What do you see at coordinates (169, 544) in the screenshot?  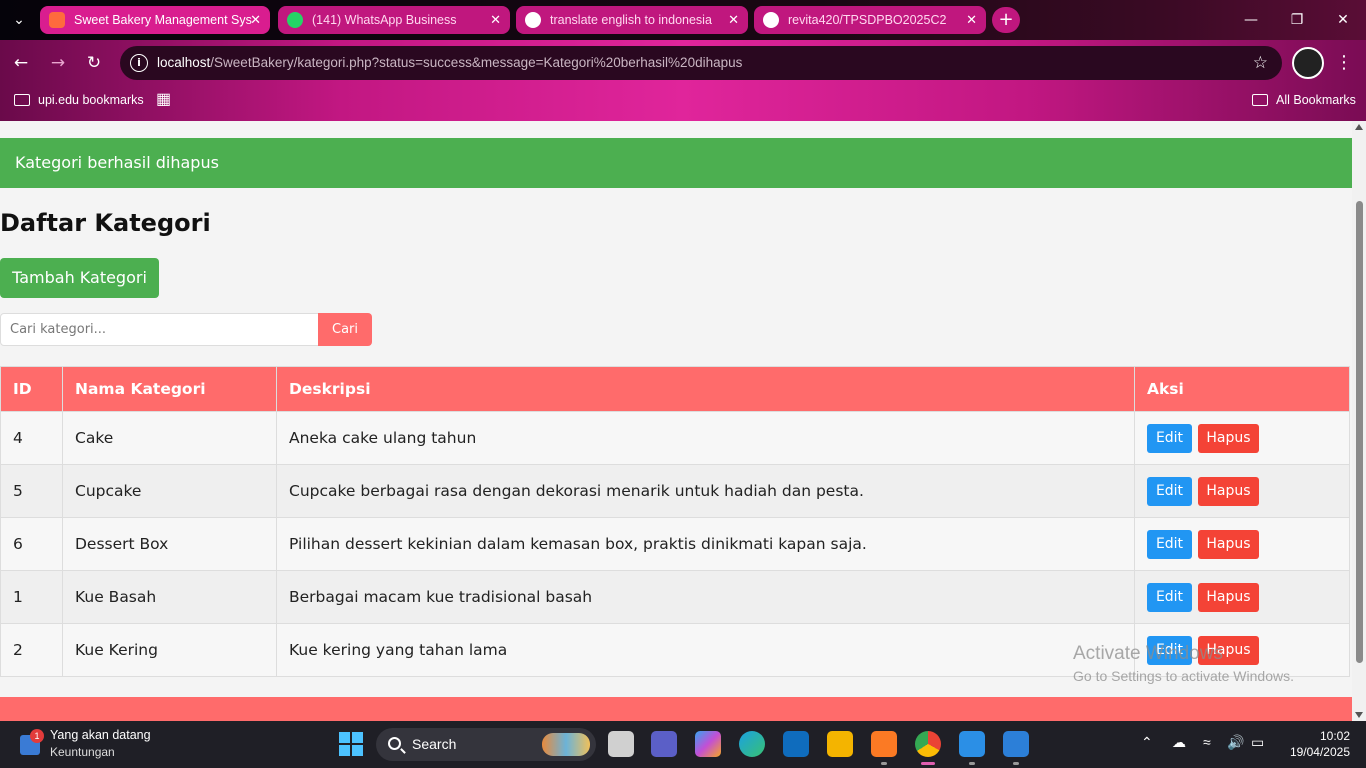 I see `cell-name: Dessert Box` at bounding box center [169, 544].